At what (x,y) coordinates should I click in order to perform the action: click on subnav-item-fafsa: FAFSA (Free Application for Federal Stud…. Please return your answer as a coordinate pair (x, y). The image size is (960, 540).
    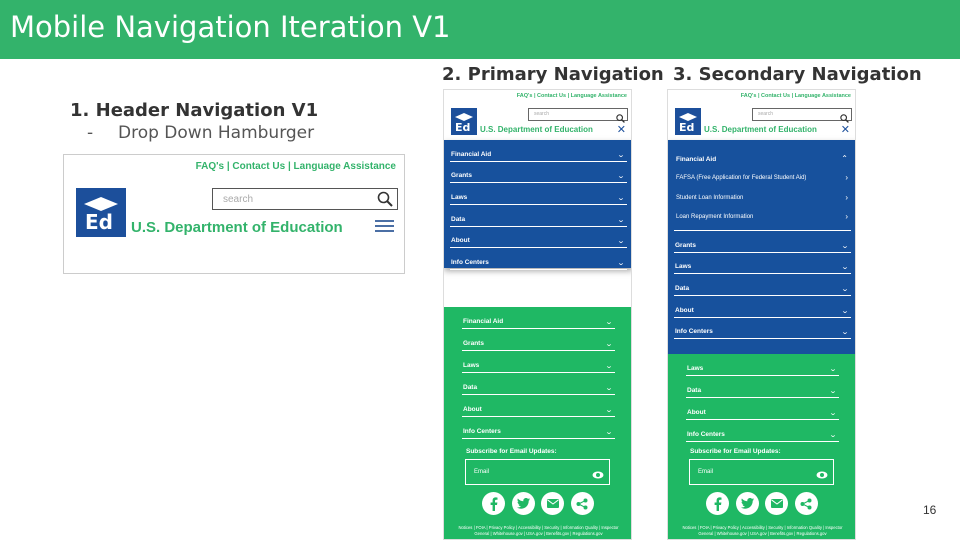
    Looking at the image, I should click on (762, 178).